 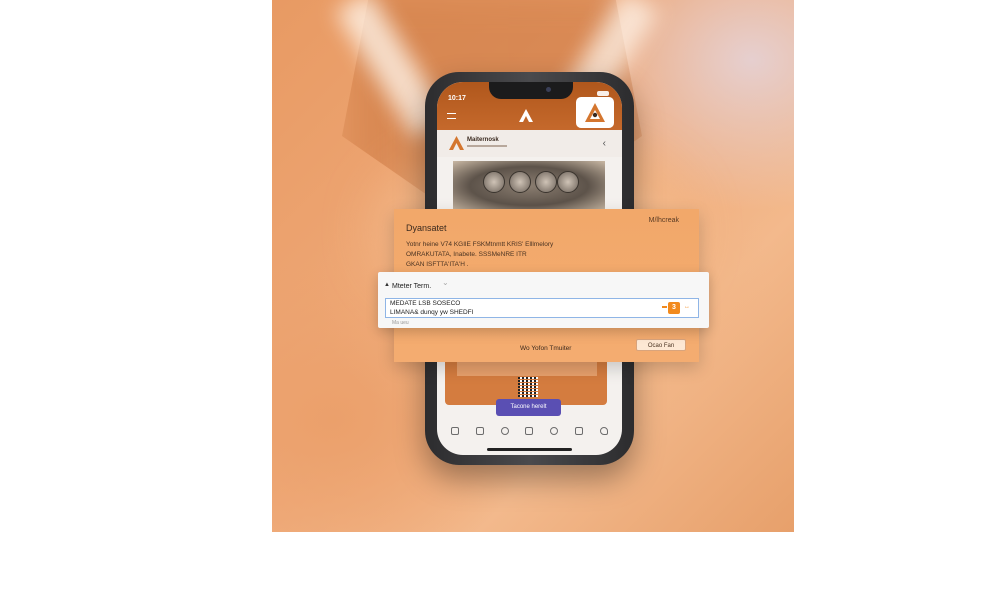 What do you see at coordinates (578, 431) in the screenshot?
I see `chat-icon` at bounding box center [578, 431].